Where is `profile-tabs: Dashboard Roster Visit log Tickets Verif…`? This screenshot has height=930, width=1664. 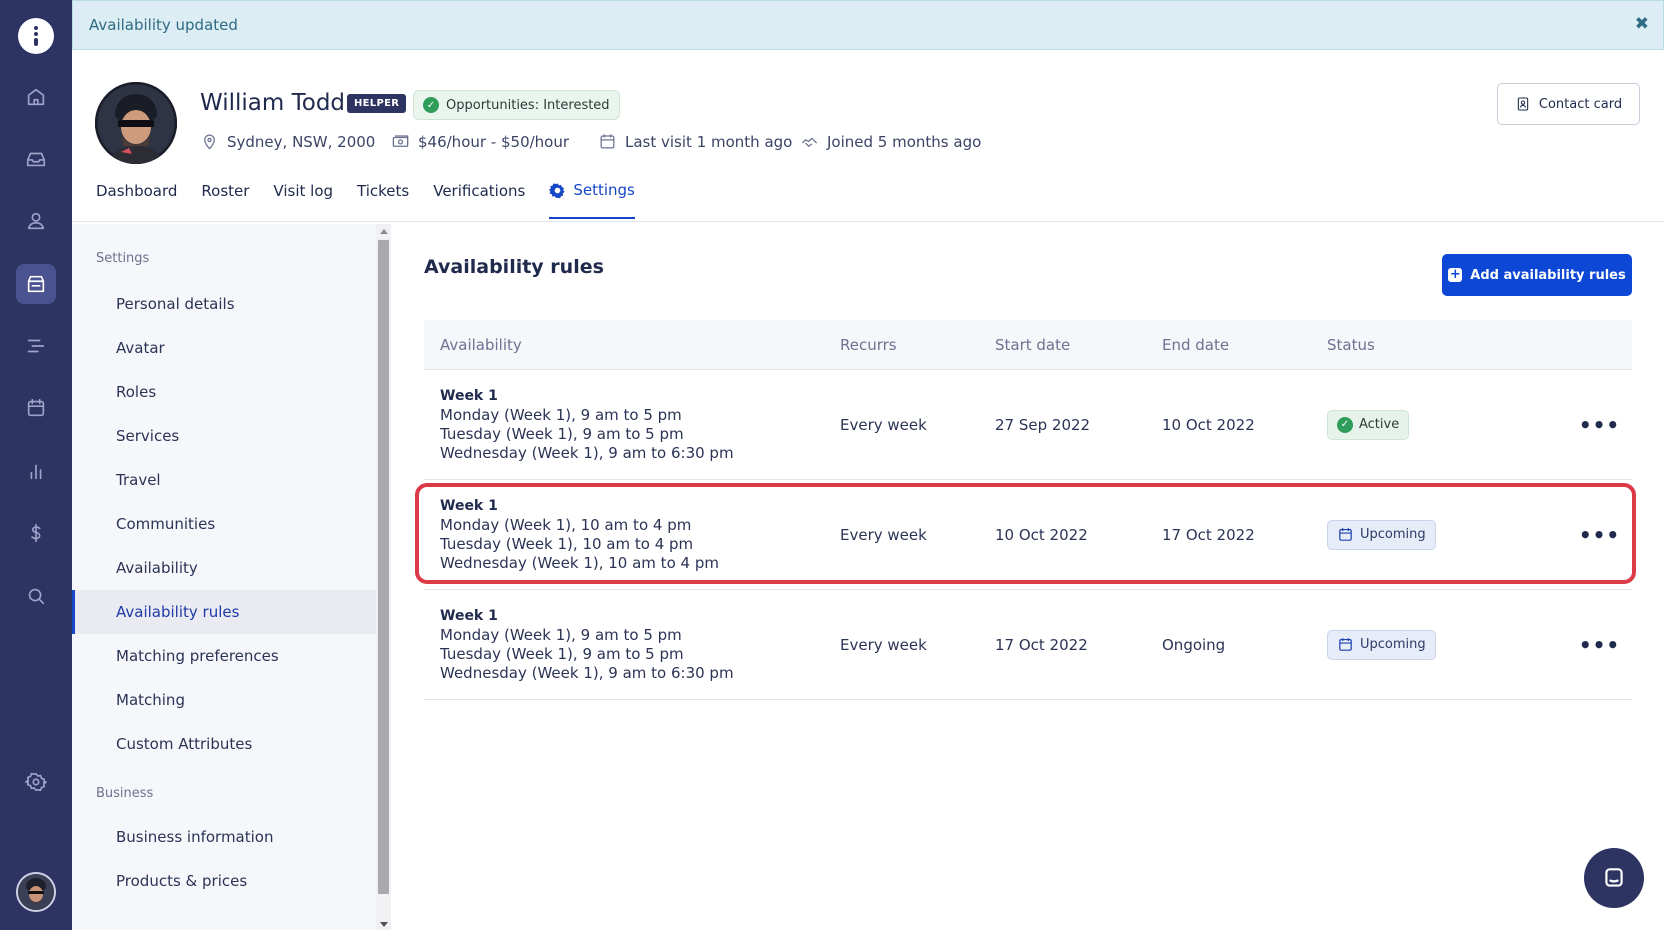 profile-tabs: Dashboard Roster Visit log Tickets Verif… is located at coordinates (377, 200).